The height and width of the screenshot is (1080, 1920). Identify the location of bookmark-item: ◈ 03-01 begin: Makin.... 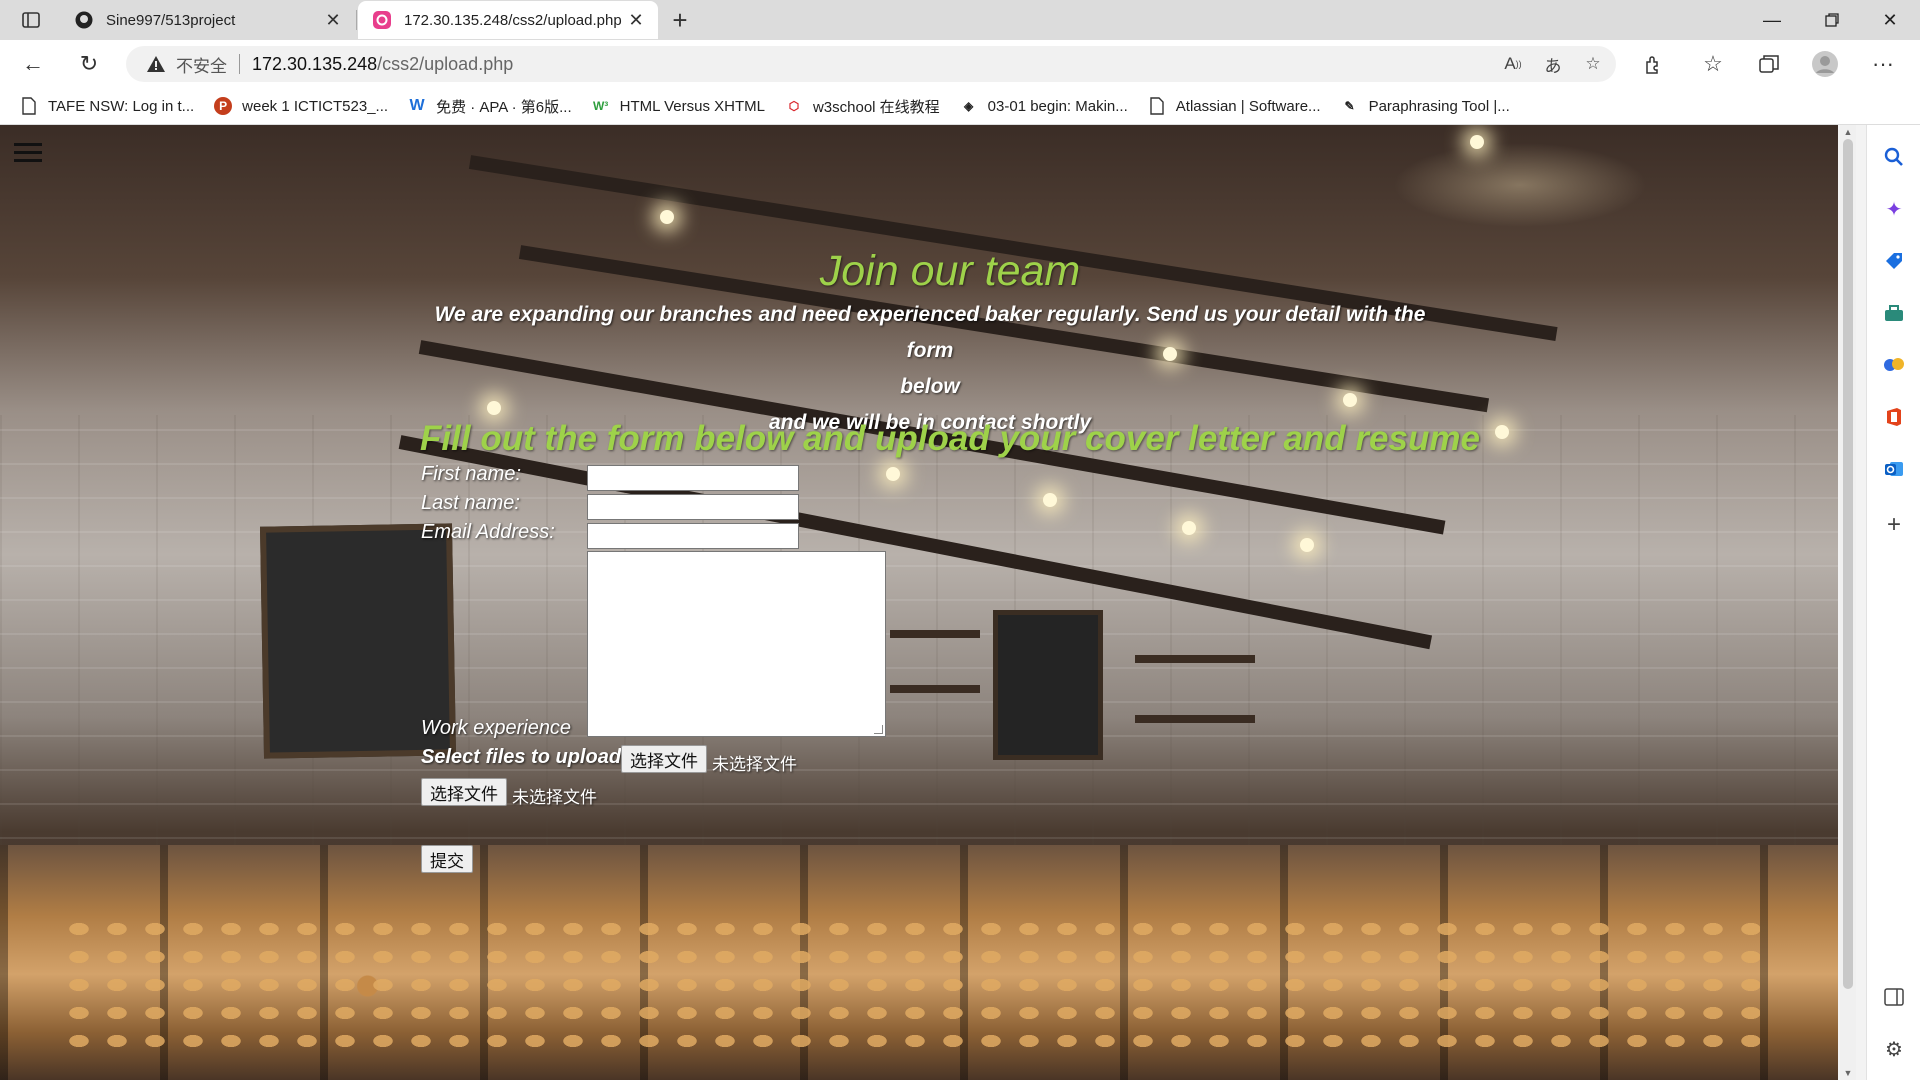
(1044, 106).